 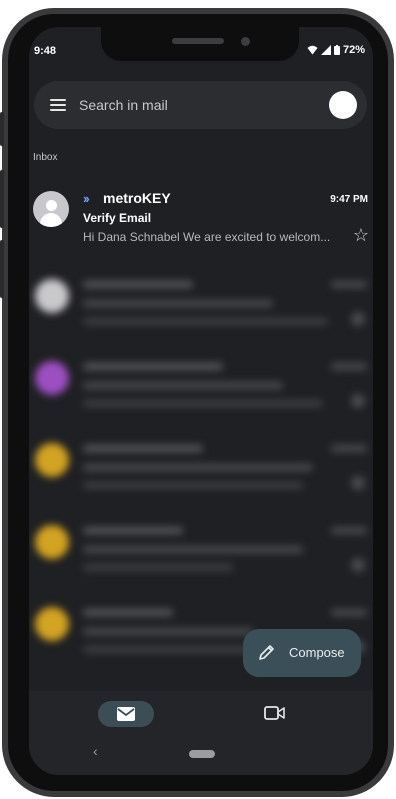 I want to click on pencil-icon, so click(x=266, y=652).